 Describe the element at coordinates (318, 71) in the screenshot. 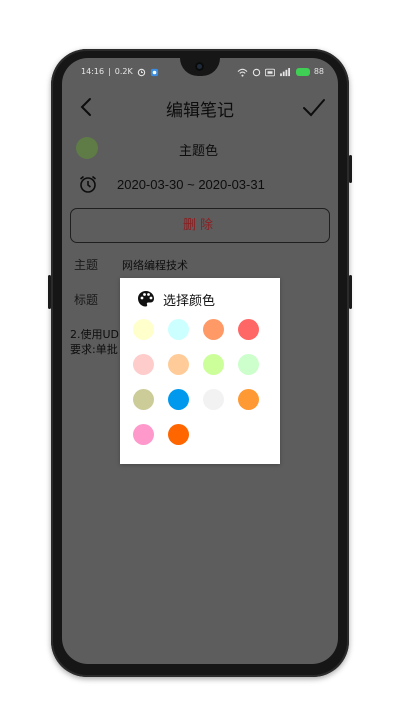

I see `battery-level: 88` at that location.